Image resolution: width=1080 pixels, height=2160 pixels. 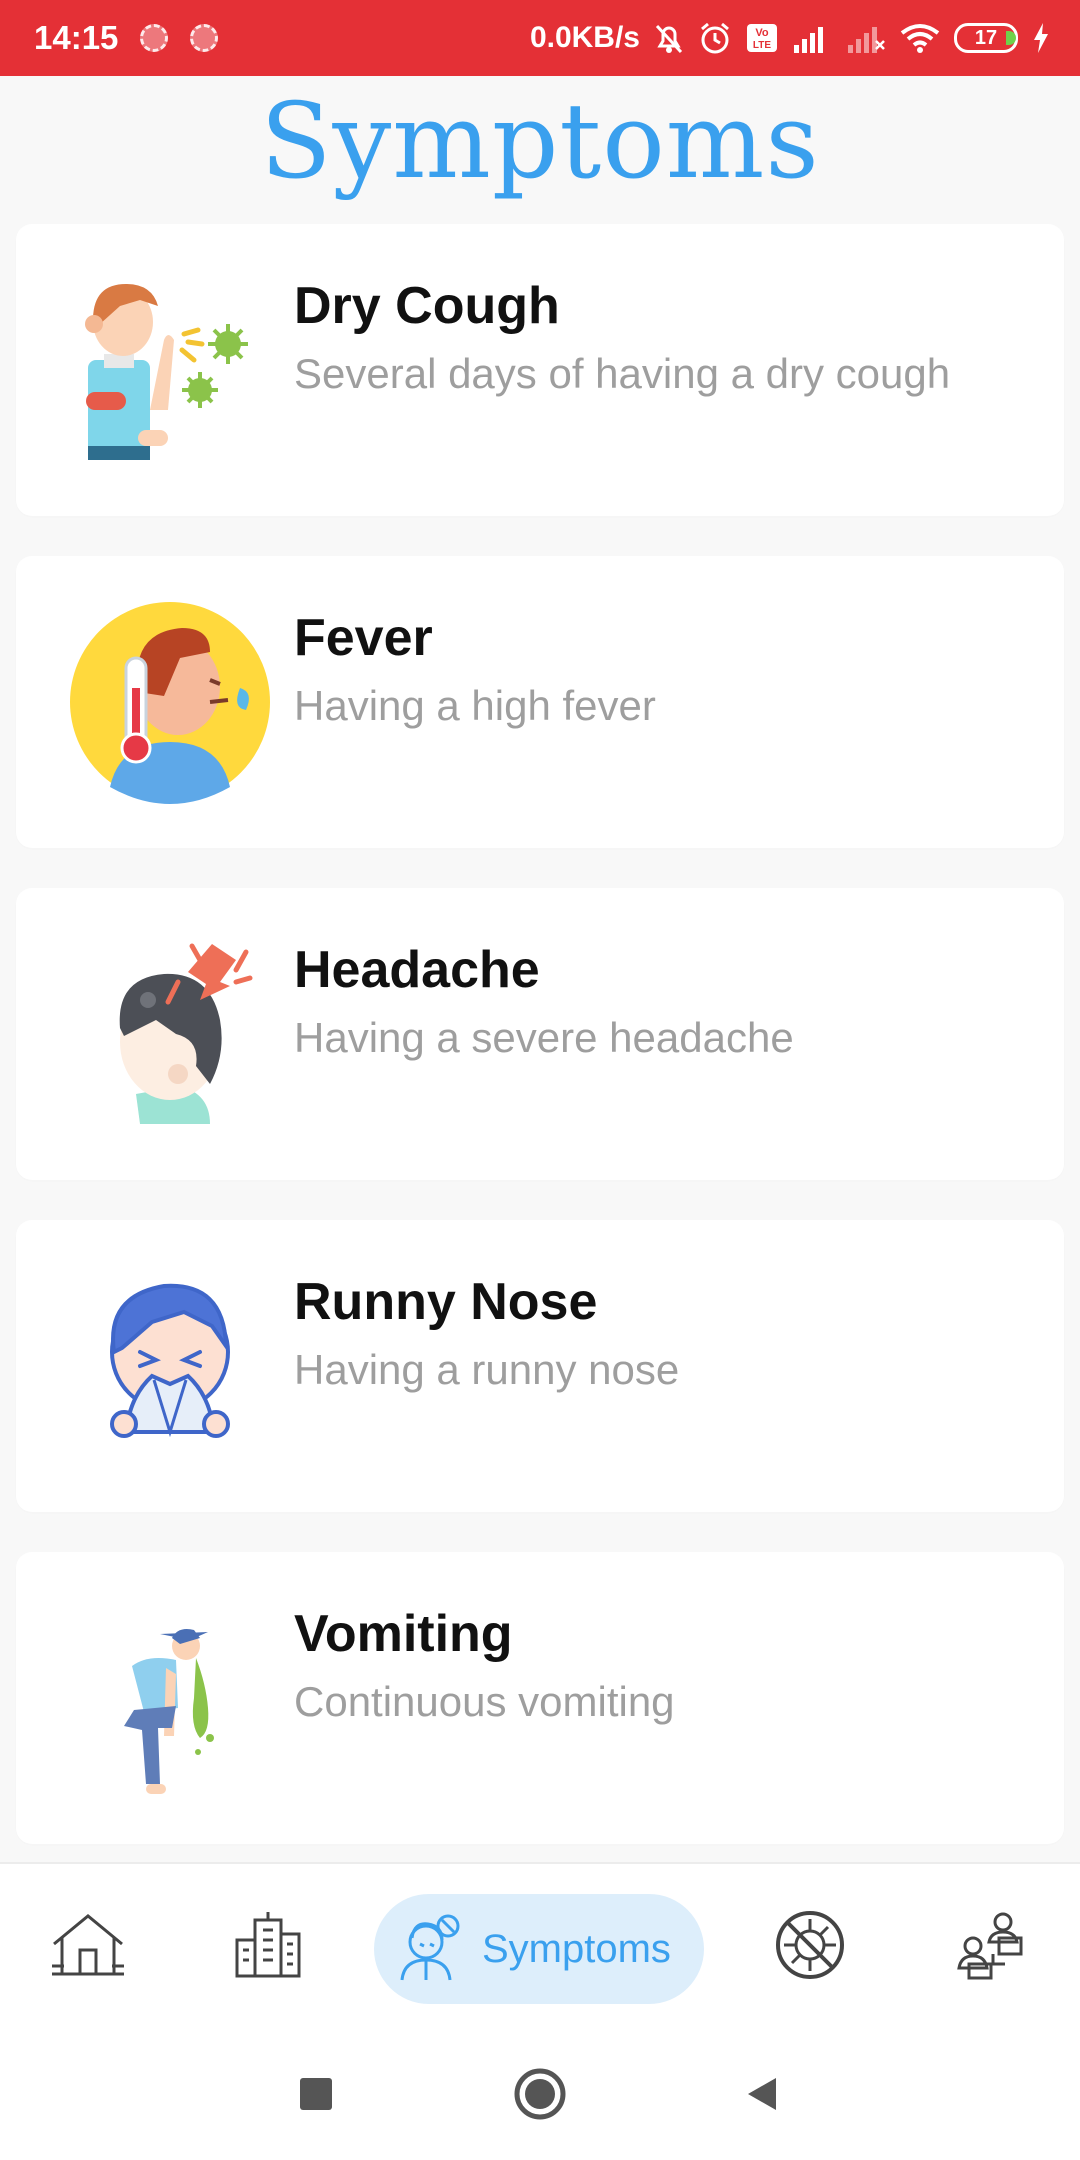 I want to click on alarm-icon, so click(x=715, y=38).